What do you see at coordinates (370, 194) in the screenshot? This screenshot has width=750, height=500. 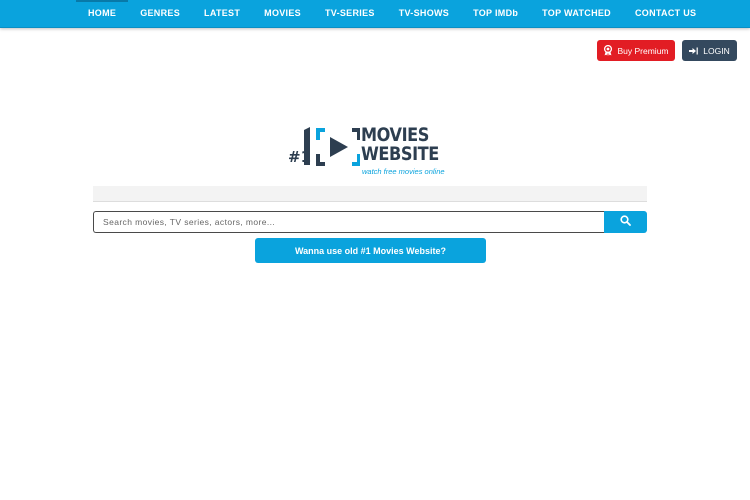 I see `notice-bar` at bounding box center [370, 194].